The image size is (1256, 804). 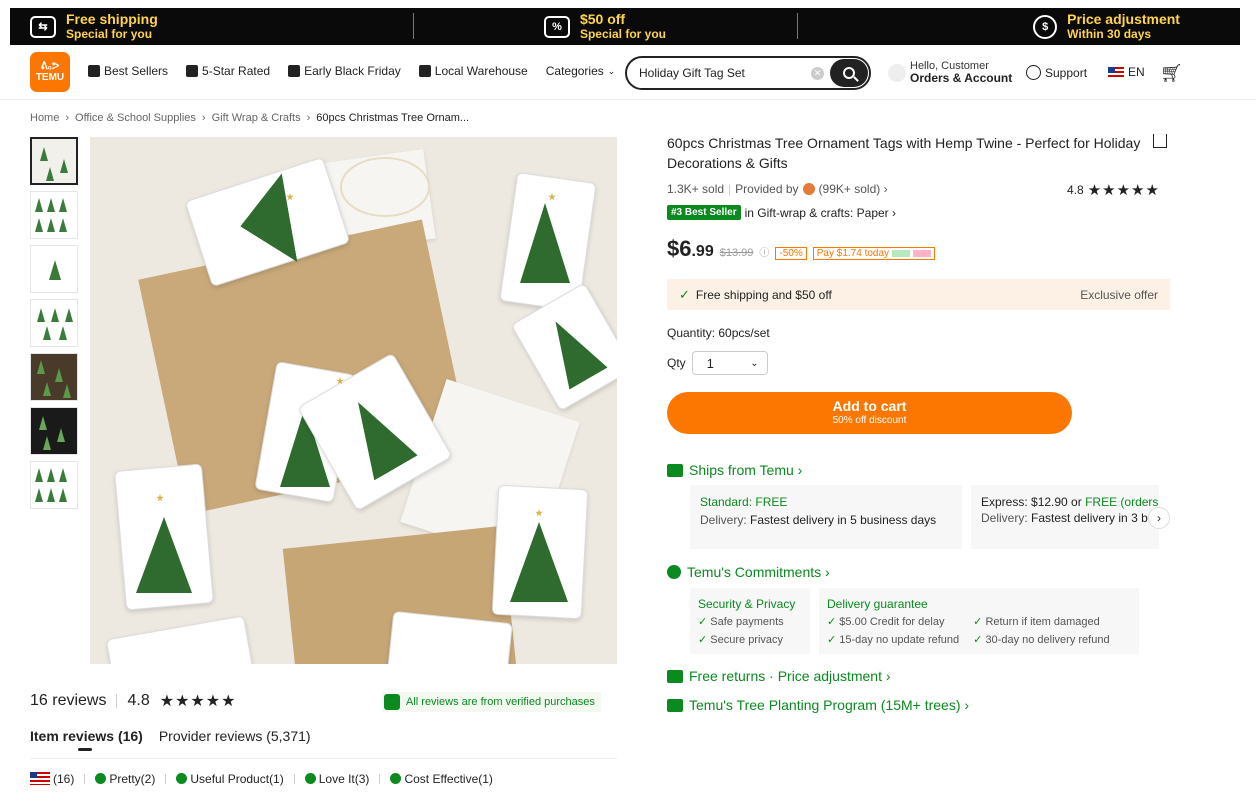 I want to click on nav-categories: Categories ⌄, so click(x=581, y=71).